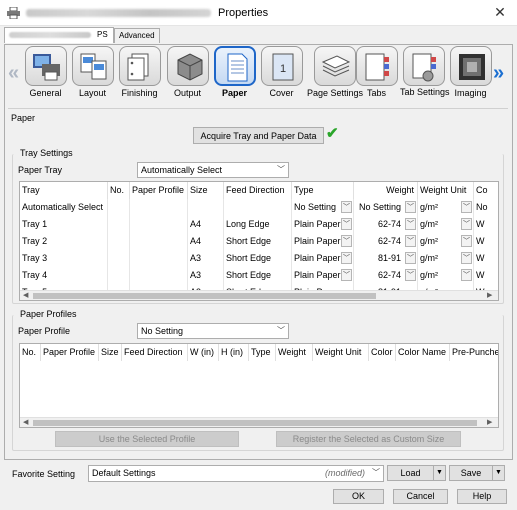 The height and width of the screenshot is (510, 517). I want to click on help-button: Help, so click(482, 496).